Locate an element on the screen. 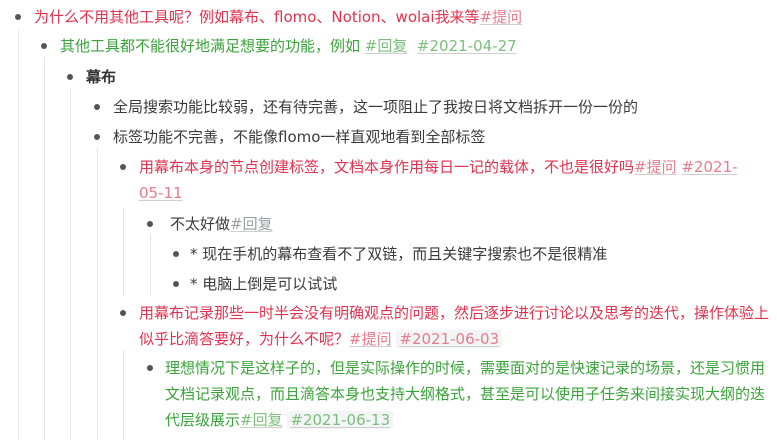 This screenshot has width=777, height=440. outline-node-answer: 其他工具都不能很好地满足想要的功能，例如 #回复 #2021-04-27 is located at coordinates (288, 46).